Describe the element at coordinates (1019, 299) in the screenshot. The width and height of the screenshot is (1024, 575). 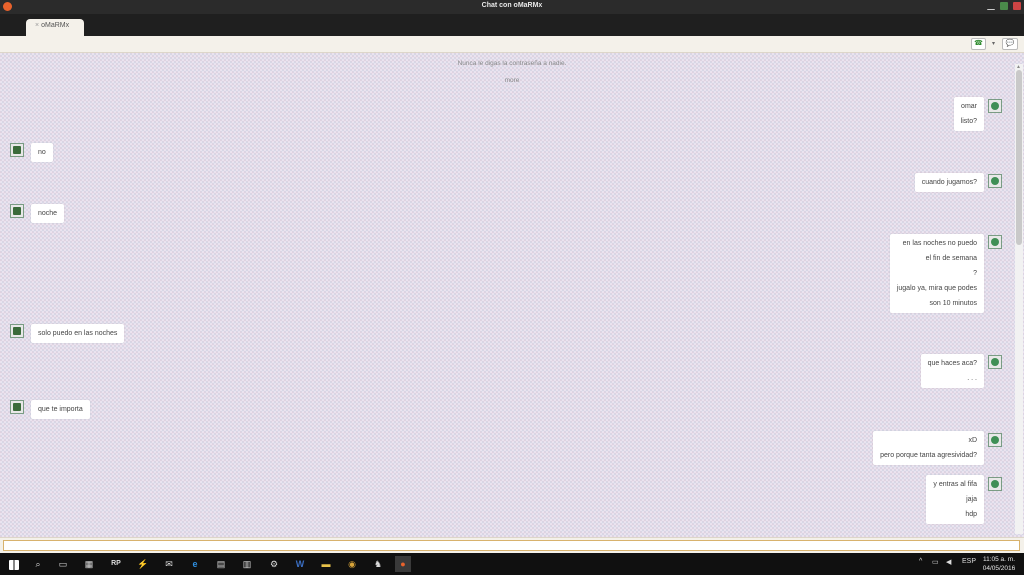
I see `chat-scrollbar: ▲` at that location.